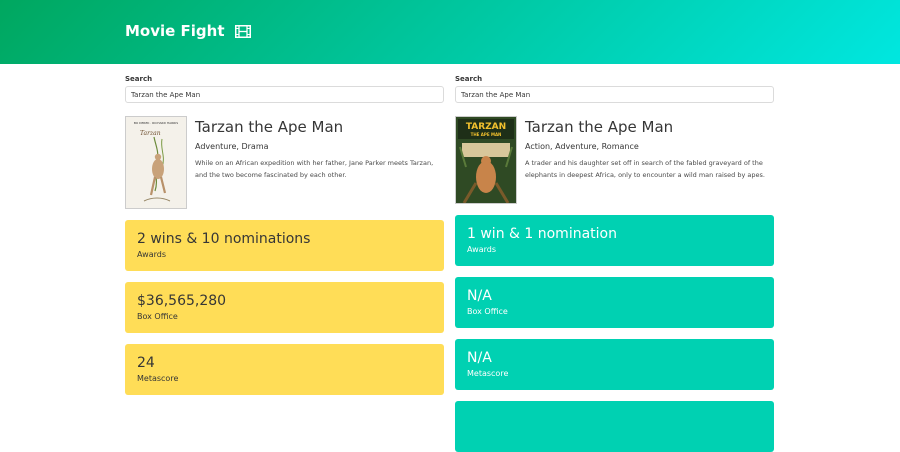 The width and height of the screenshot is (900, 452). I want to click on left-stat-awards: 2 wins & 10 nominations Awards, so click(284, 245).